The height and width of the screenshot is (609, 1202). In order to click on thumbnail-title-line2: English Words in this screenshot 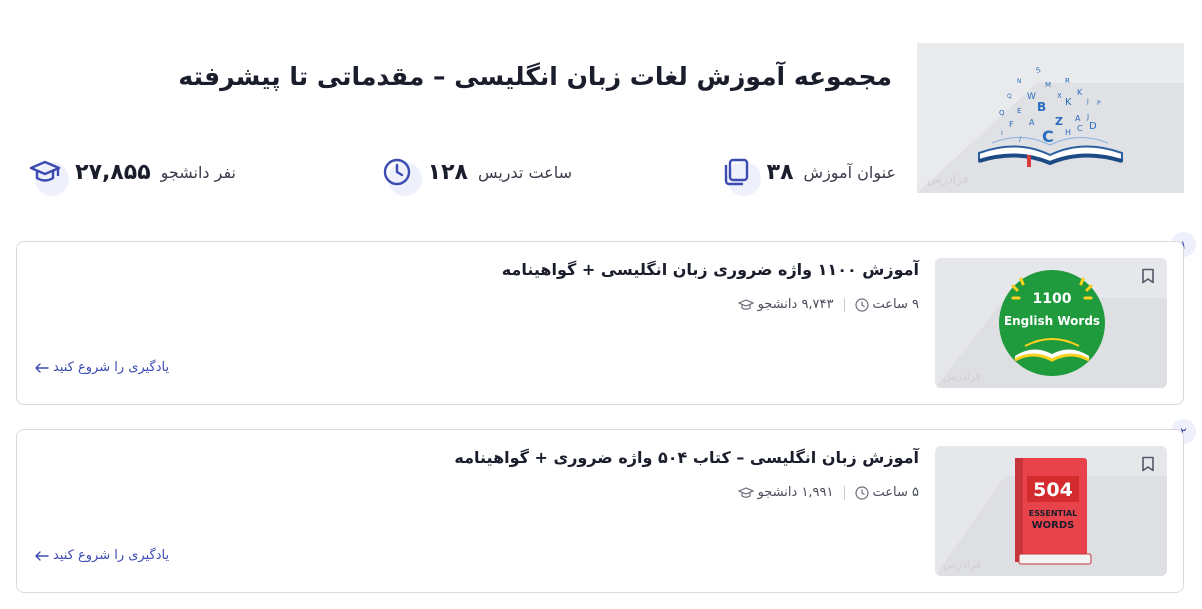, I will do `click(1052, 321)`.